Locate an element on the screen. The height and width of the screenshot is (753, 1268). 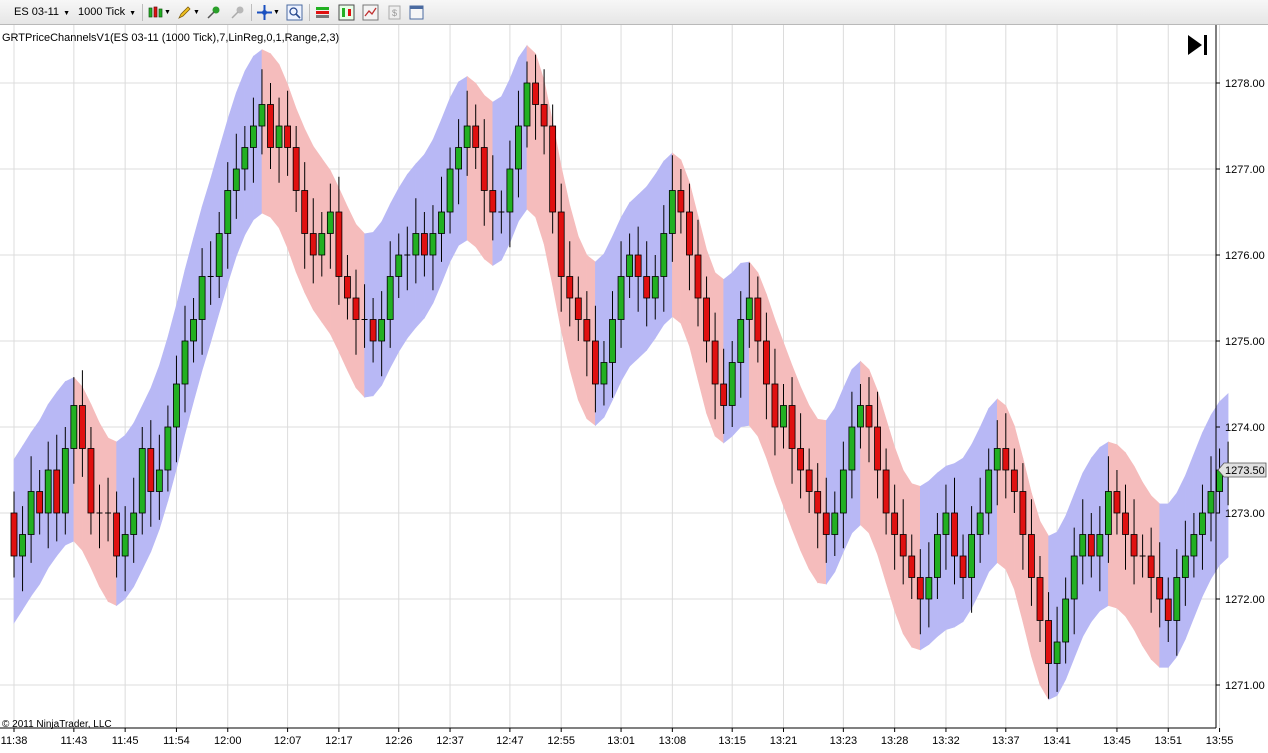
candlestick-style-icon is located at coordinates (155, 12).